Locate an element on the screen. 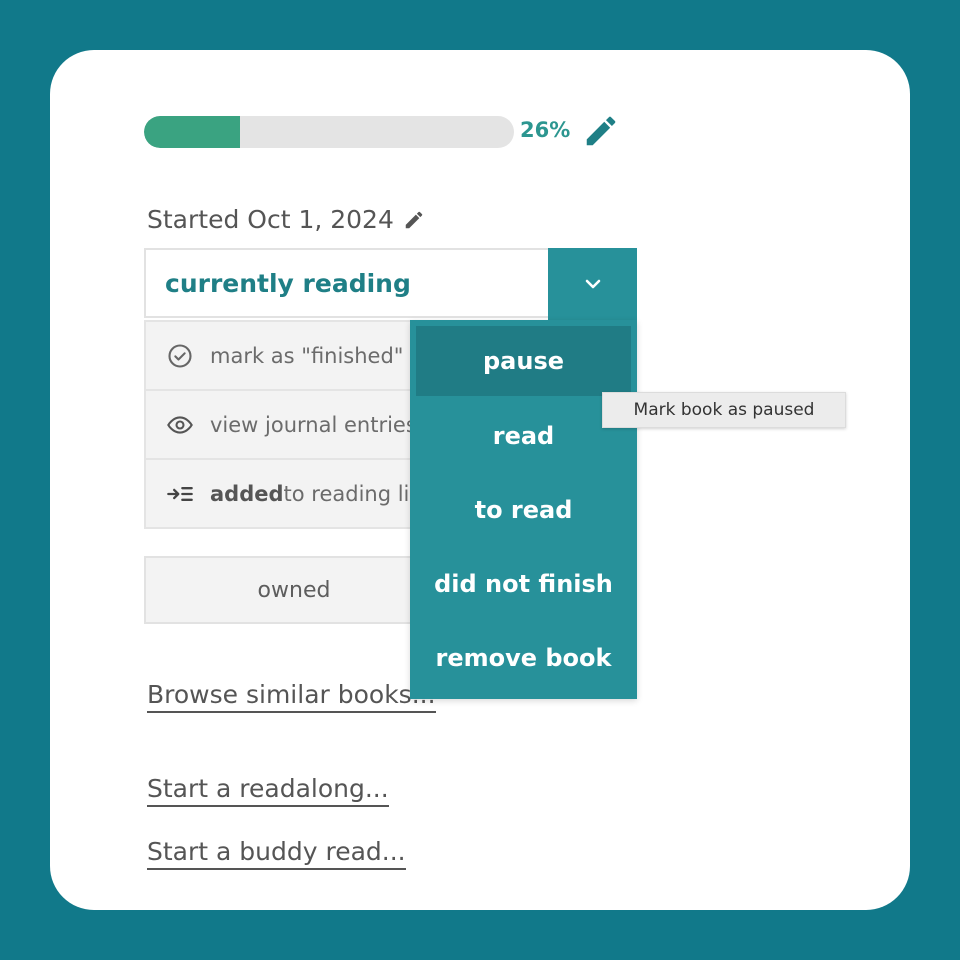 The height and width of the screenshot is (960, 960). edit-progress-pencil-icon is located at coordinates (601, 131).